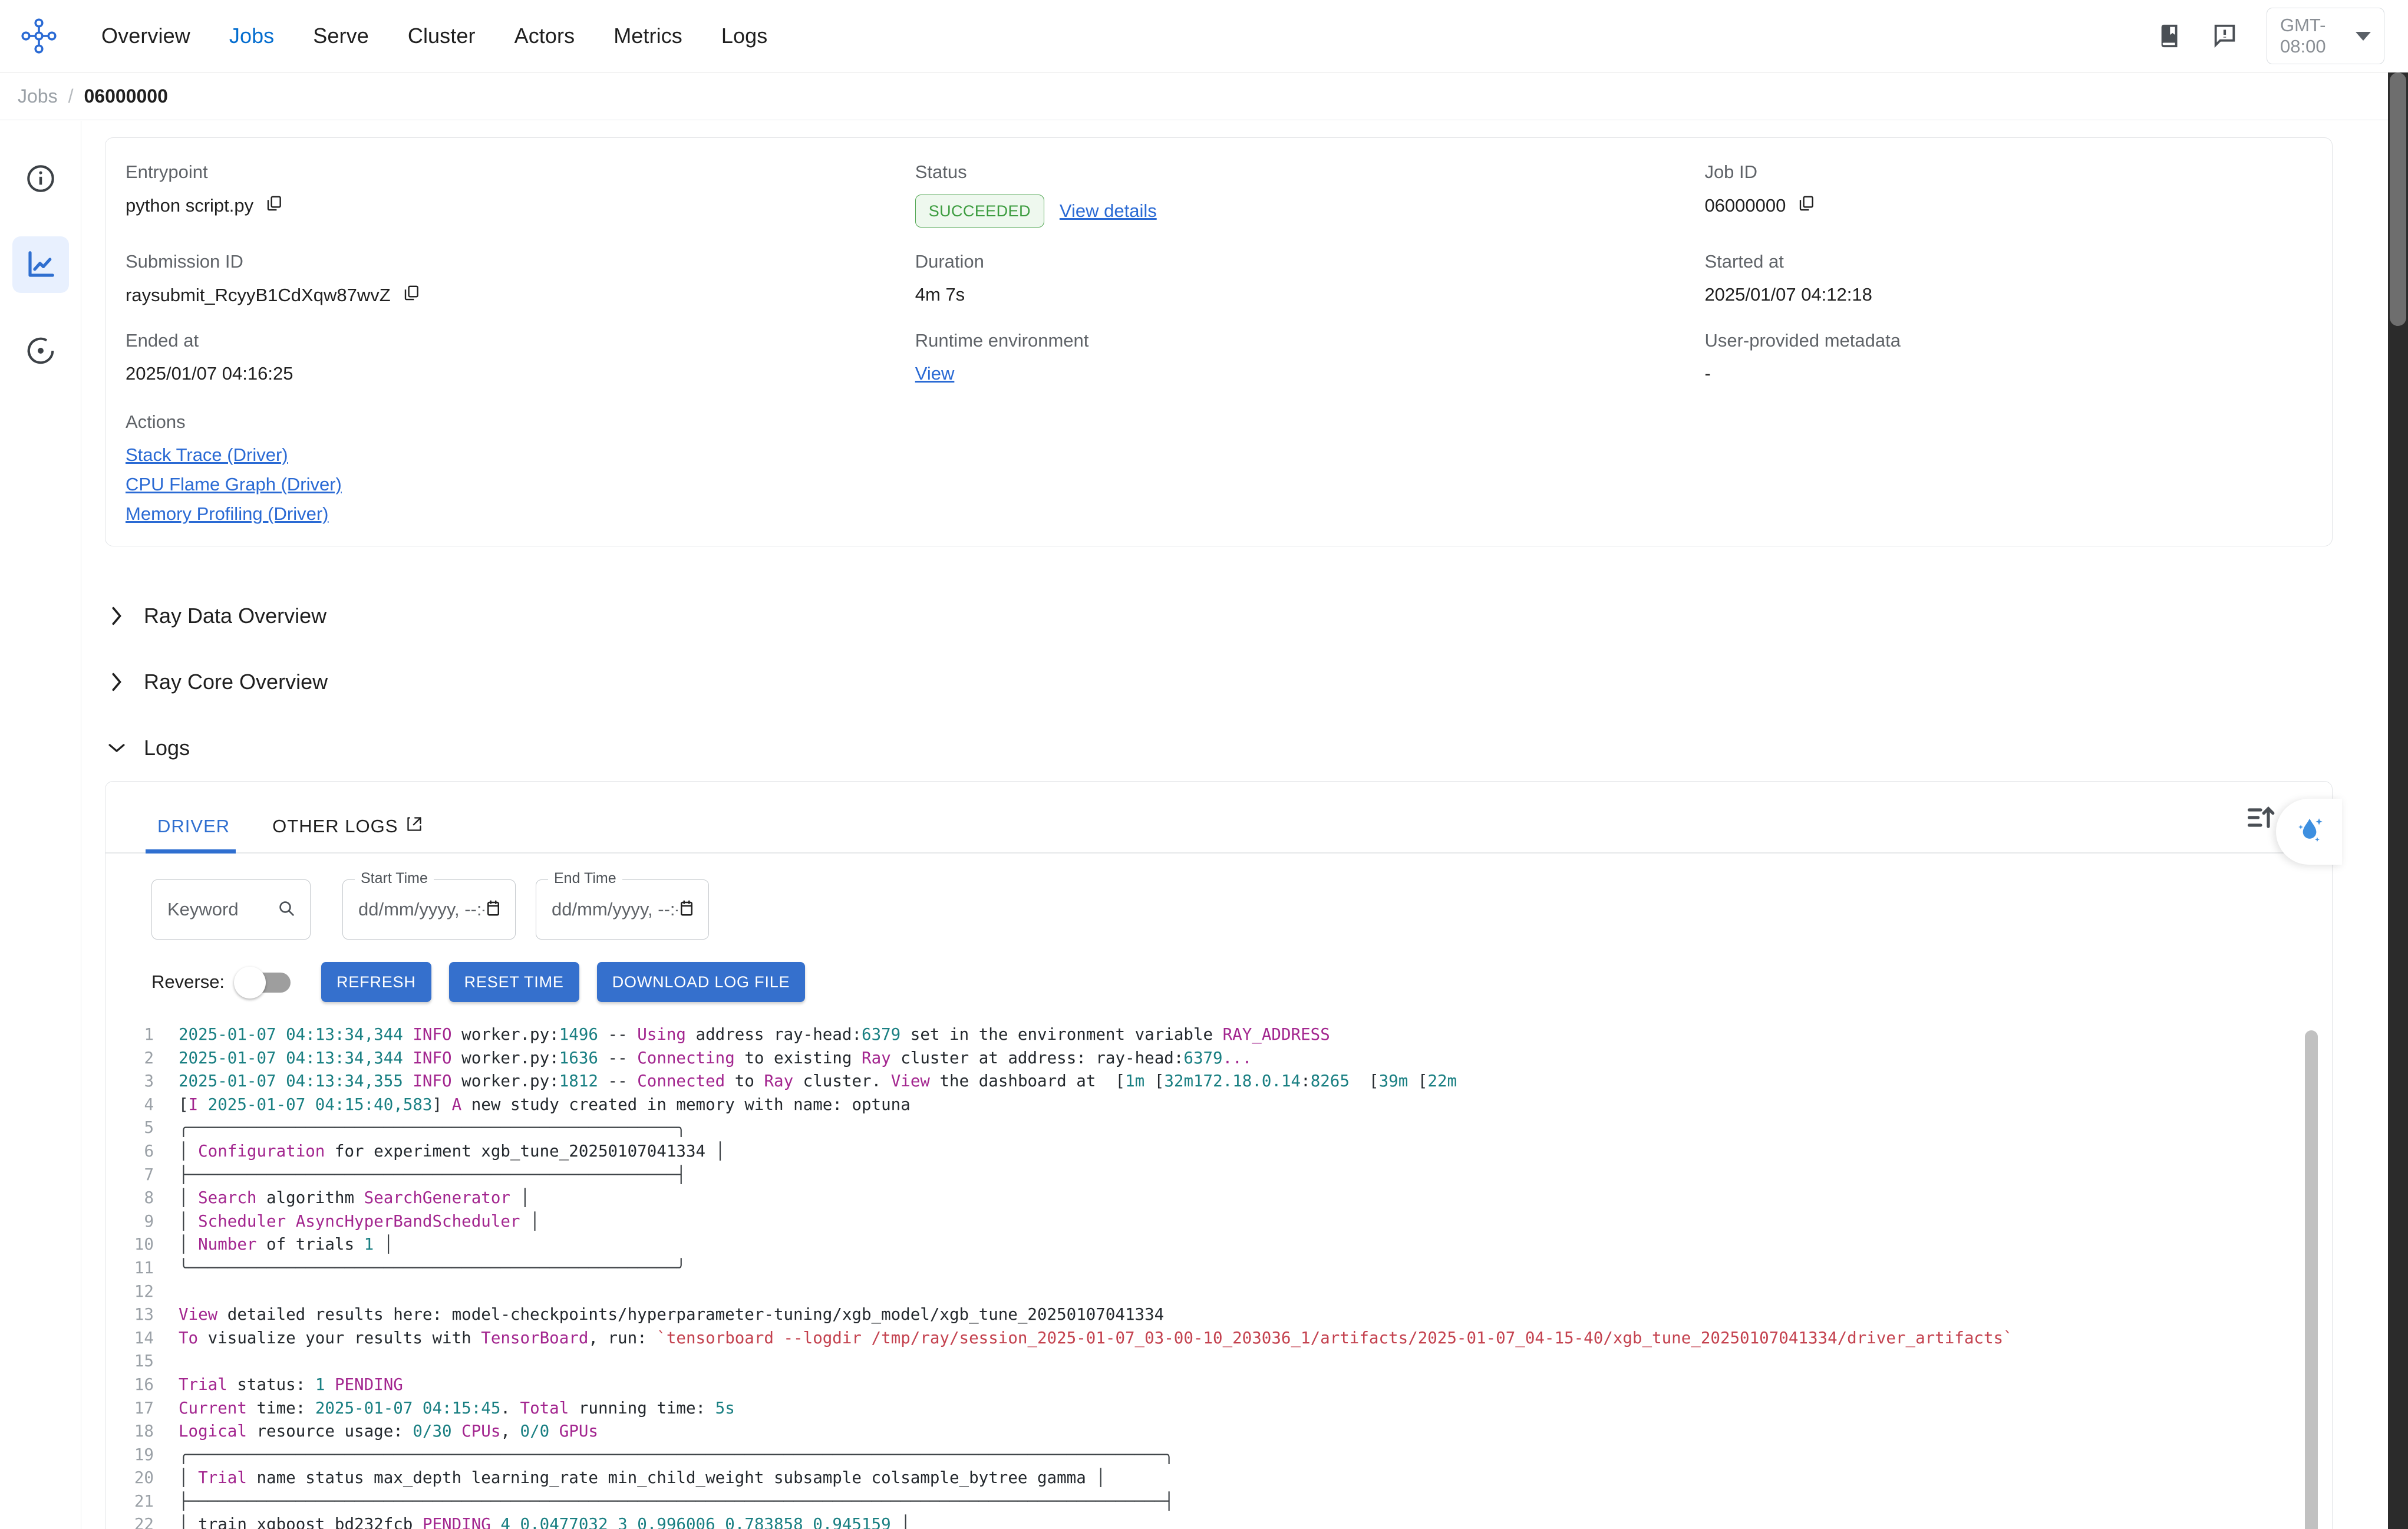  I want to click on runtime-env-view-link: View, so click(935, 373).